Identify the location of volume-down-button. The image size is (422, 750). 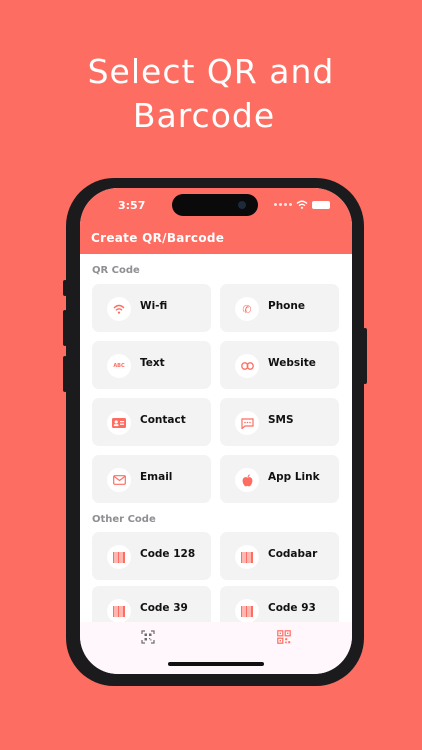
(65, 374).